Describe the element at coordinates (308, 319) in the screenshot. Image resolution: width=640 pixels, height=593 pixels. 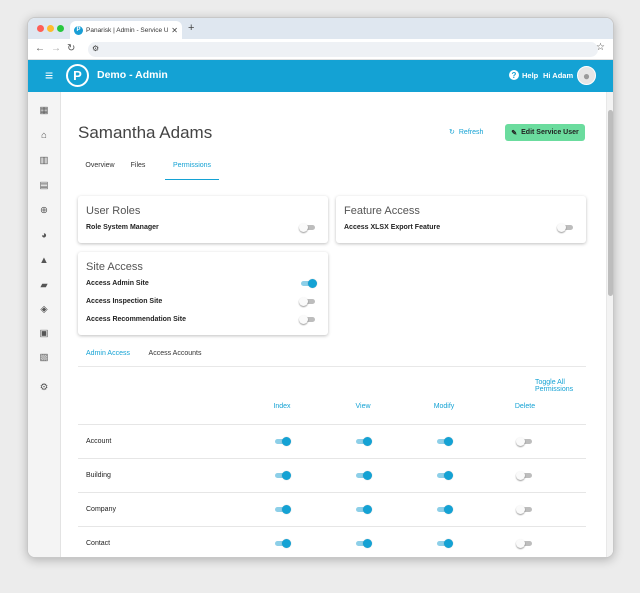
I see `access-recommendation-site-toggle` at that location.